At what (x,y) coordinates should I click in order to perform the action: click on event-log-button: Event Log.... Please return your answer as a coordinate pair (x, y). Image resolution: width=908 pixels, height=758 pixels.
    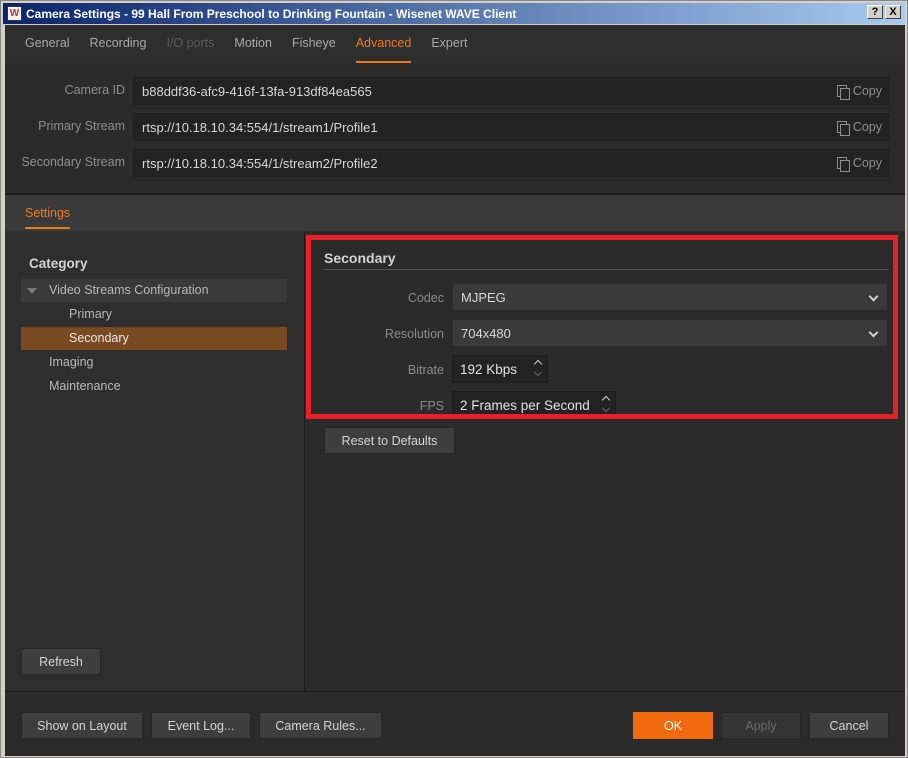
    Looking at the image, I should click on (201, 725).